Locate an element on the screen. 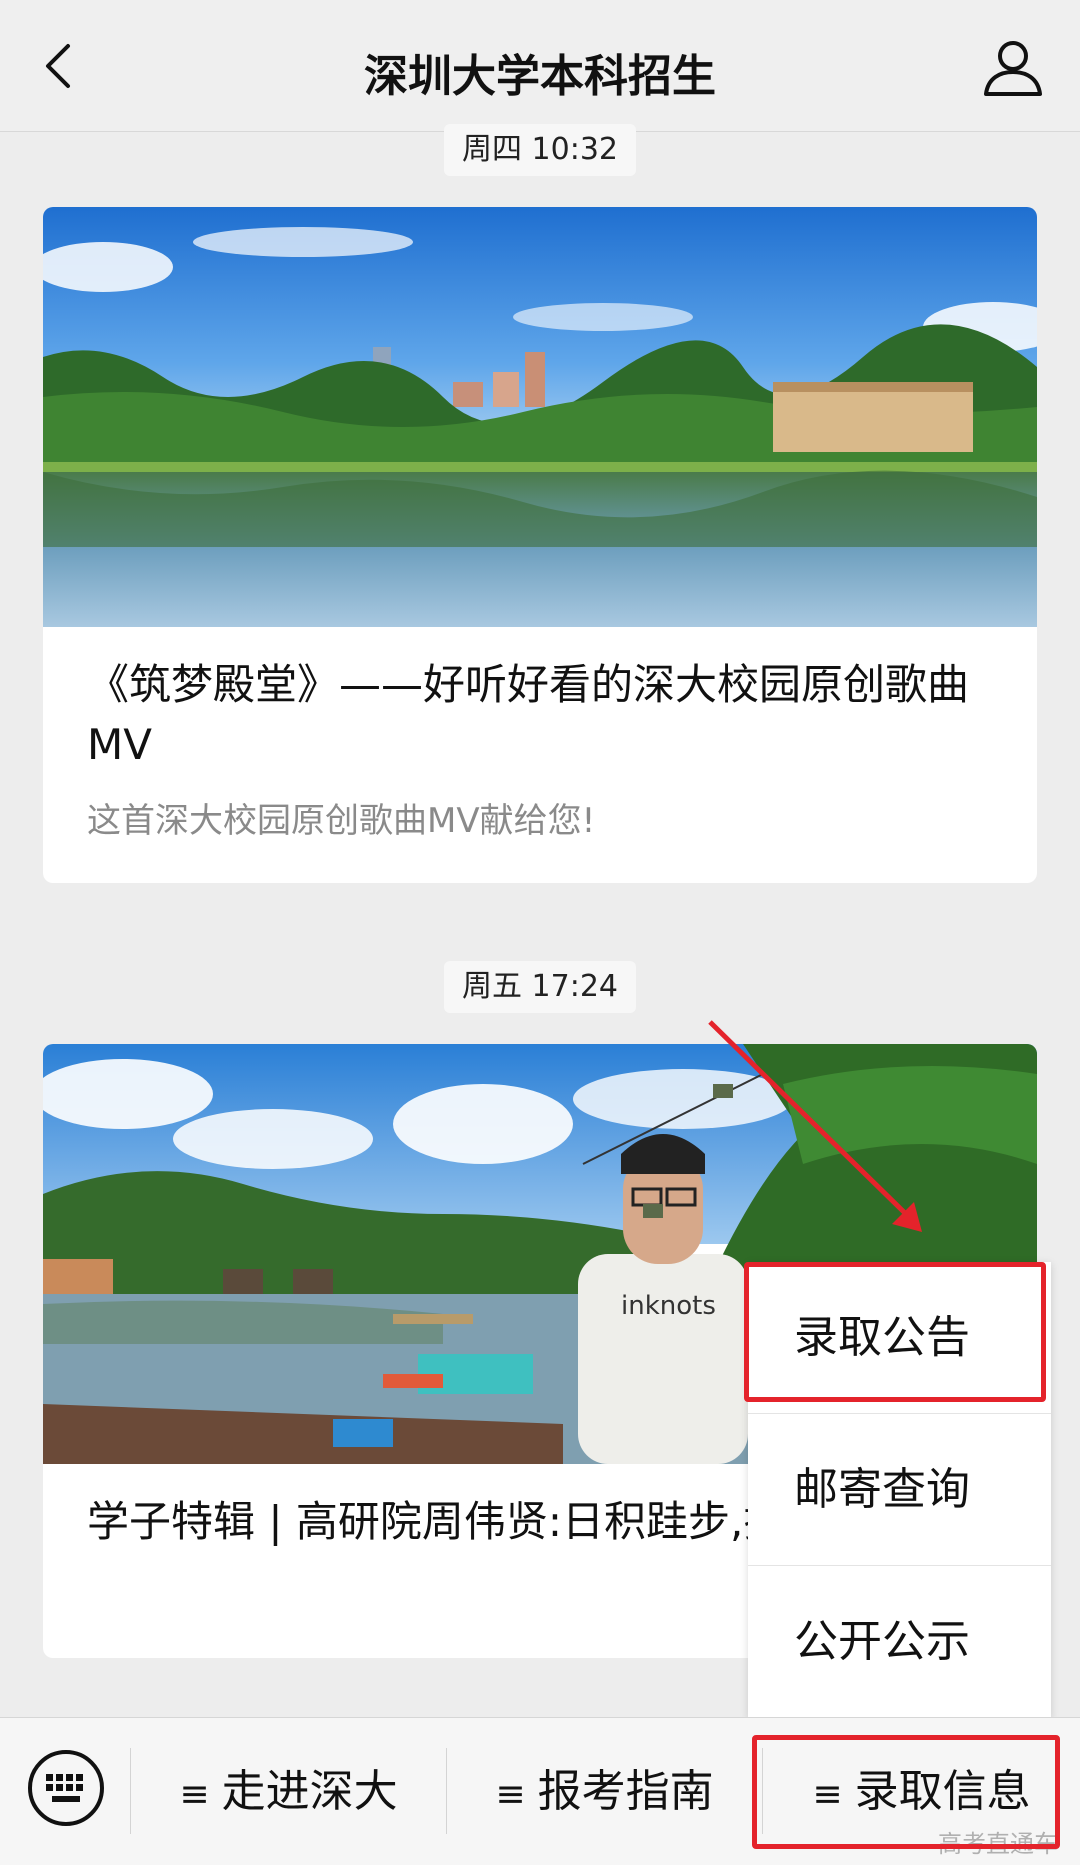 The width and height of the screenshot is (1080, 1865). menu-button-guide: ≡ 报考指南 is located at coordinates (604, 1791).